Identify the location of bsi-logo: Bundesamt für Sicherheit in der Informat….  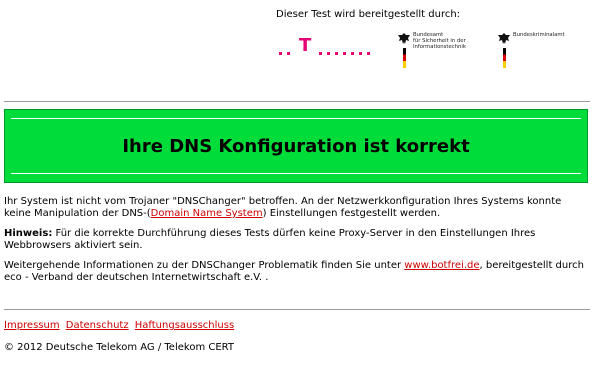
(442, 52).